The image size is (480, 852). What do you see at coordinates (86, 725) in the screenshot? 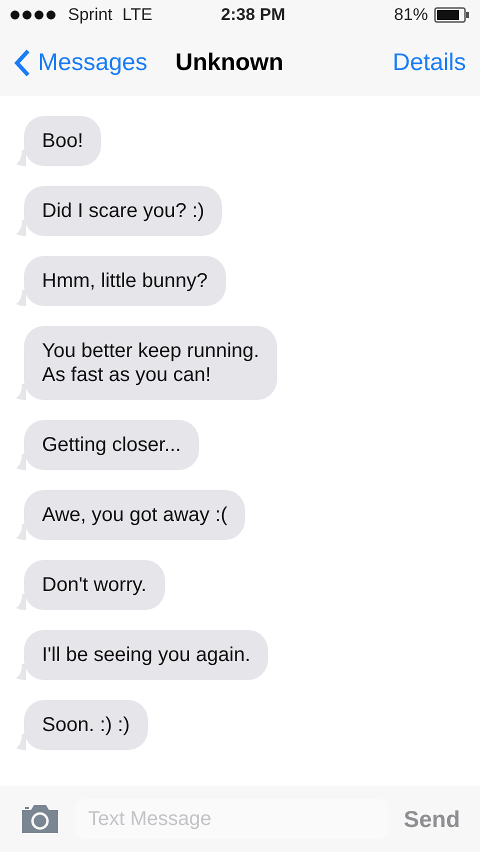
I see `message-bubble: Soon. :) :)` at bounding box center [86, 725].